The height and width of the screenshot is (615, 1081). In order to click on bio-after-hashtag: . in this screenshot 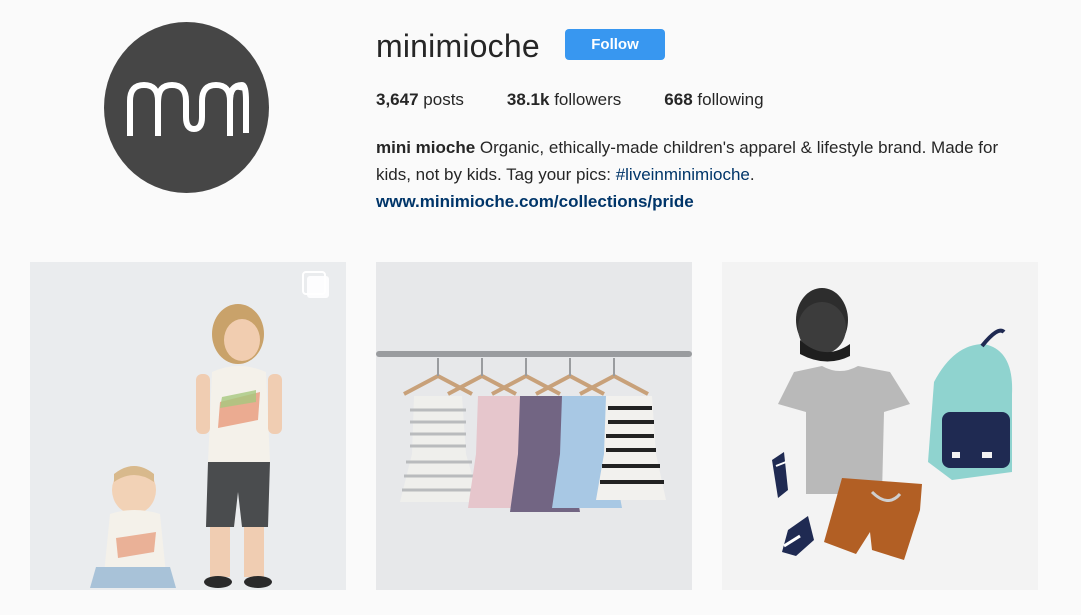, I will do `click(752, 174)`.